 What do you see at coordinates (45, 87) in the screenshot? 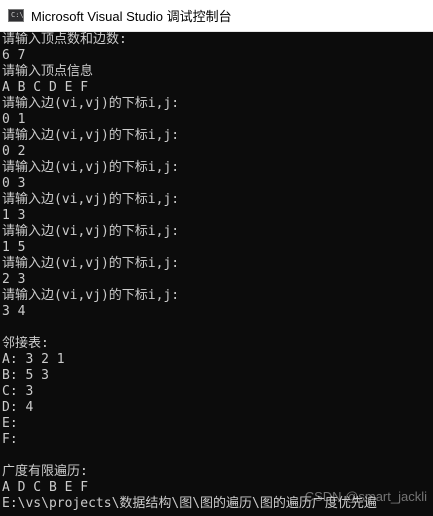
I see `console-line: A B C D E F` at bounding box center [45, 87].